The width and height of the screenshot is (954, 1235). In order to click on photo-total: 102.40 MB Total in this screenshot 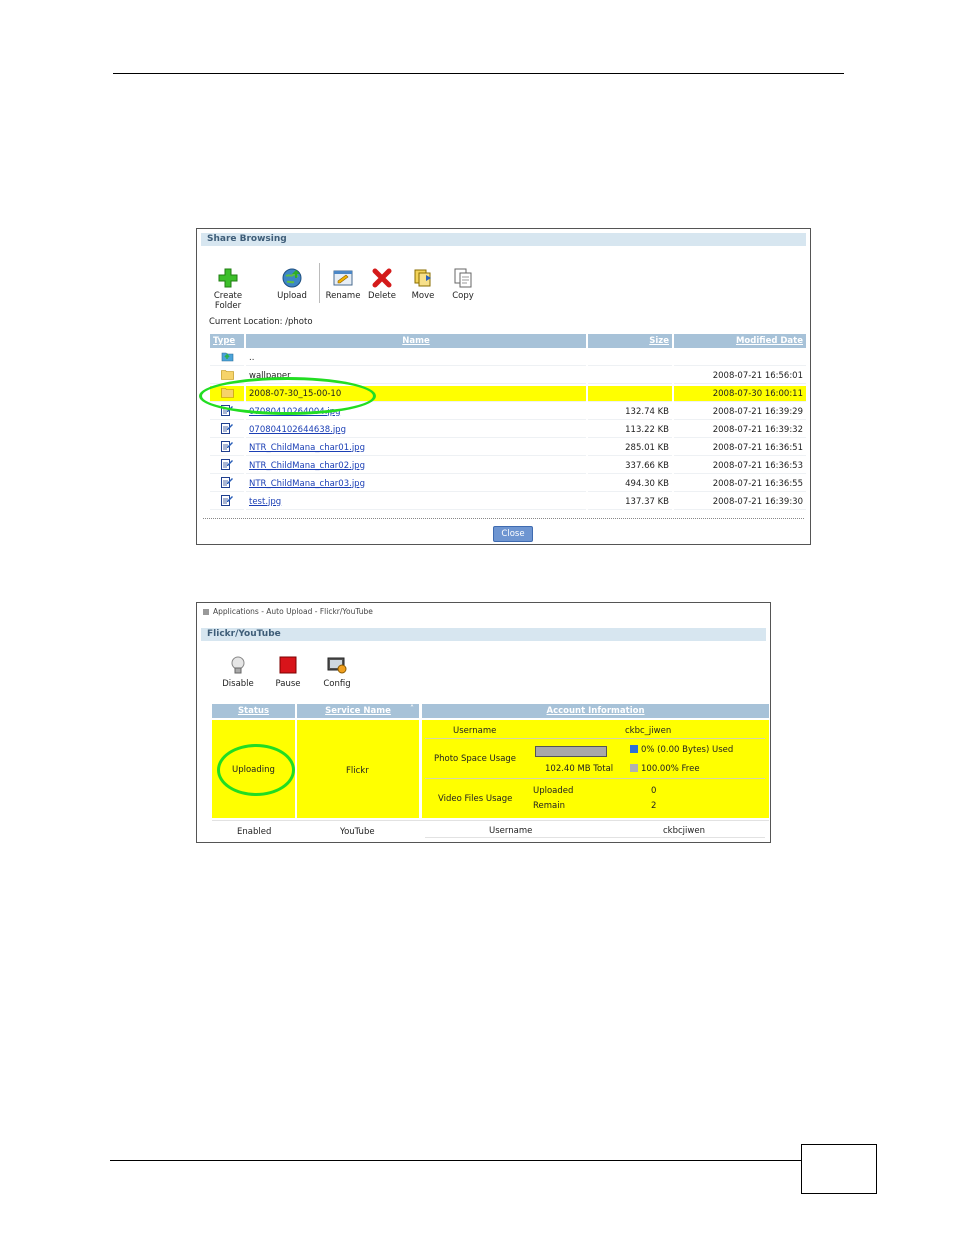, I will do `click(579, 769)`.